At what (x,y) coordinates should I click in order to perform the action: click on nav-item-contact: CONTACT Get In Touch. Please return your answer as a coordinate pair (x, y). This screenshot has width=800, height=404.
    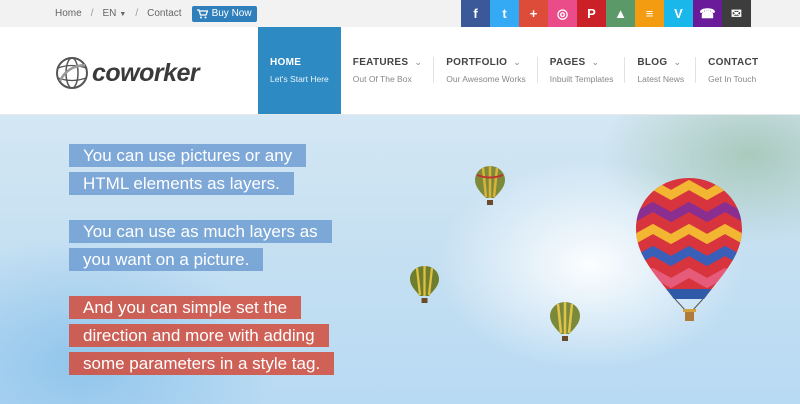
    Looking at the image, I should click on (733, 70).